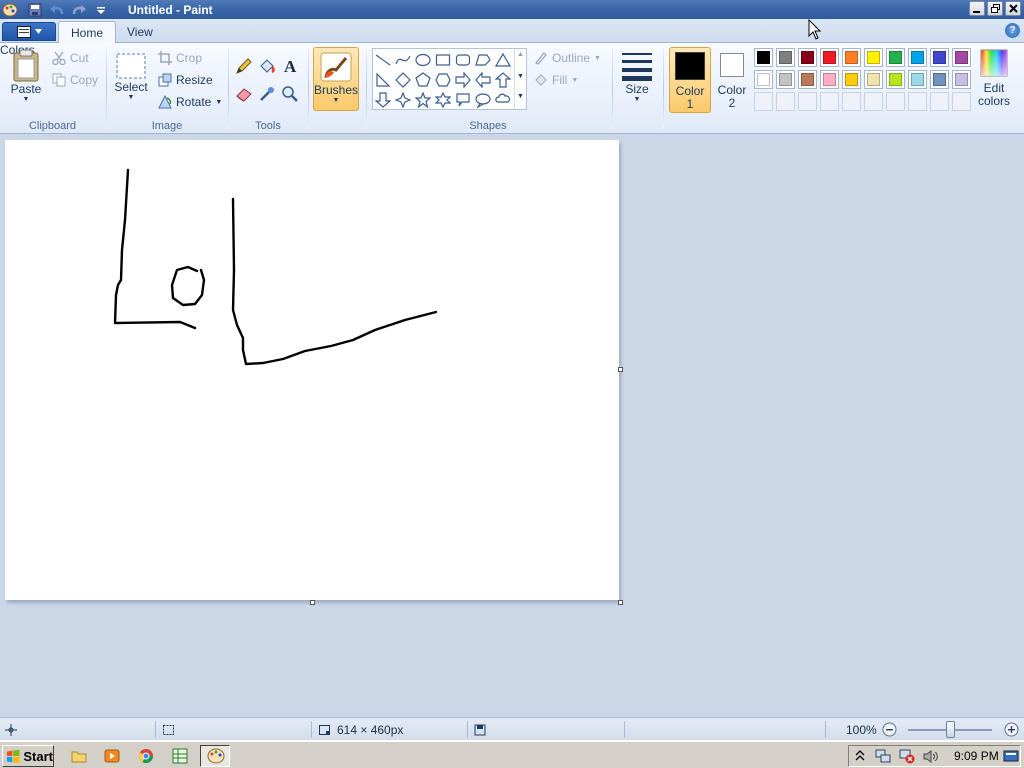  I want to click on magnifier-tool, so click(289, 94).